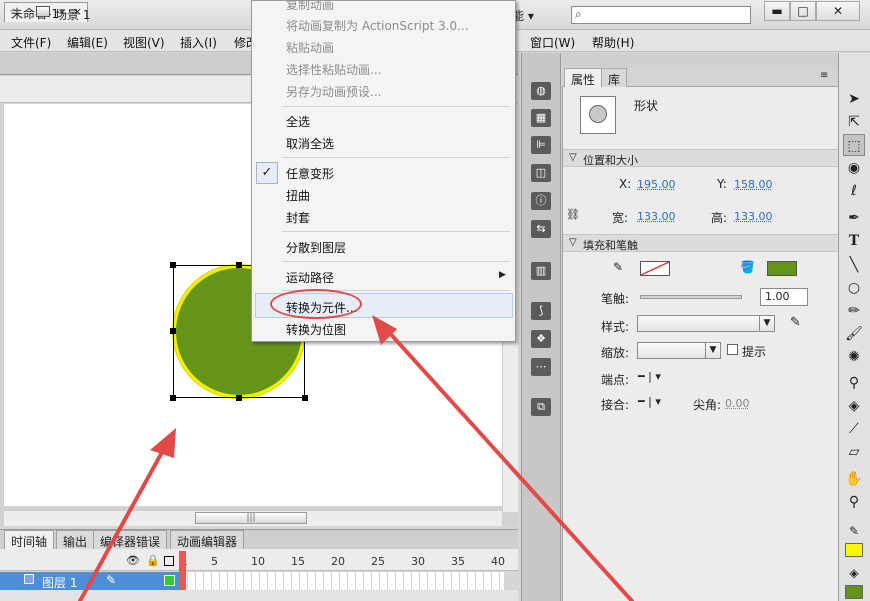 The width and height of the screenshot is (870, 601). What do you see at coordinates (854, 334) in the screenshot?
I see `brush-tool-icon: 🖌` at bounding box center [854, 334].